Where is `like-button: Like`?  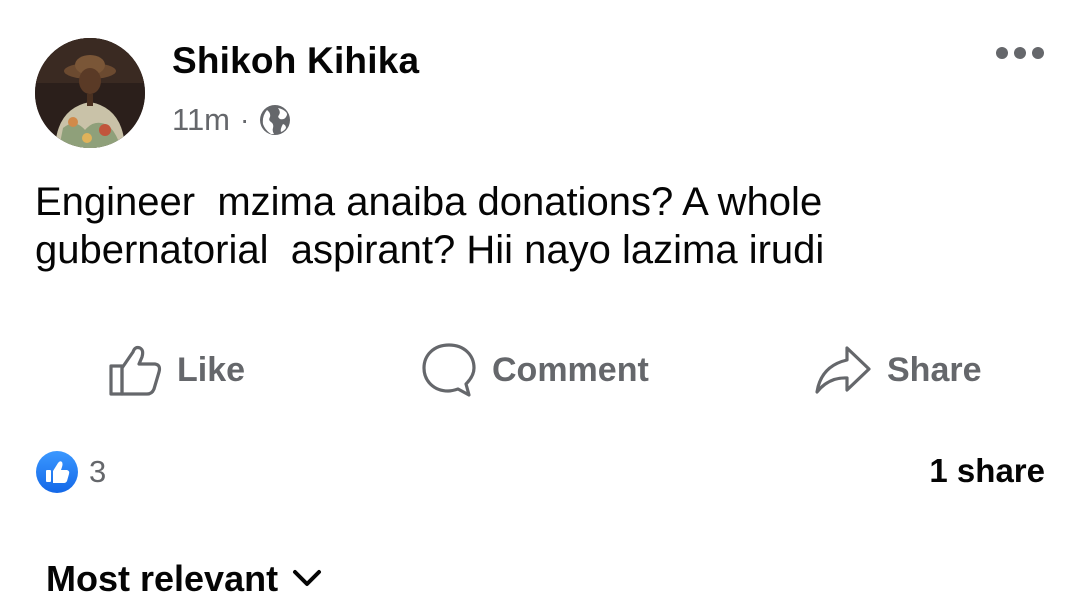 like-button: Like is located at coordinates (176, 370).